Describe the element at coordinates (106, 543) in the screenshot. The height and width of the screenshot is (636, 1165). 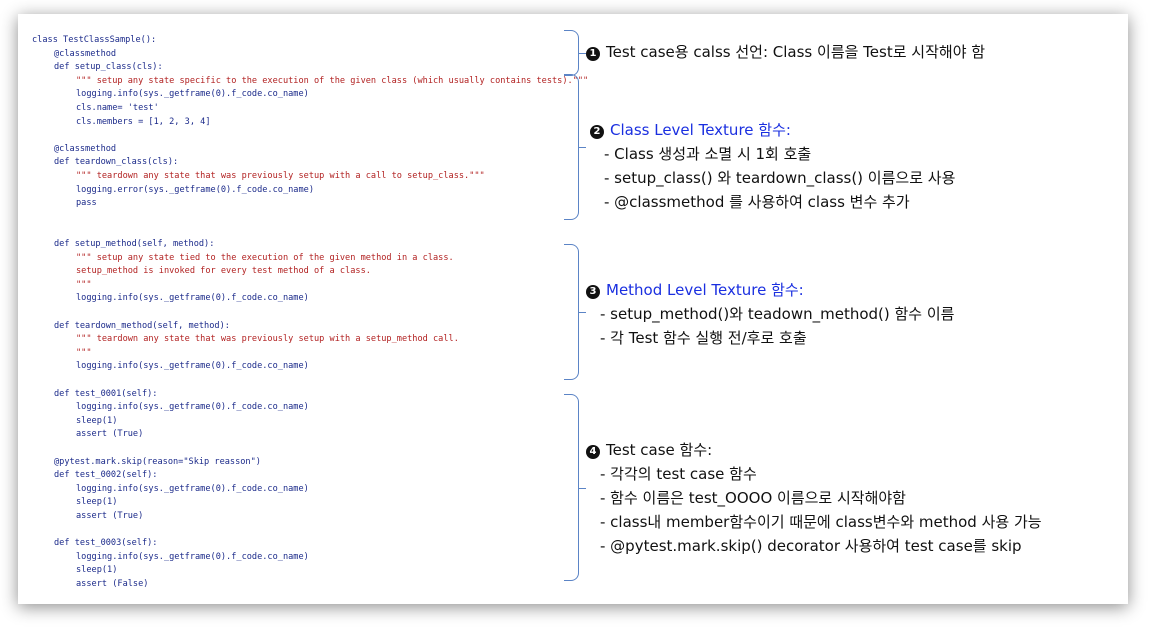
I see `code-line: def test_0003(self):` at that location.